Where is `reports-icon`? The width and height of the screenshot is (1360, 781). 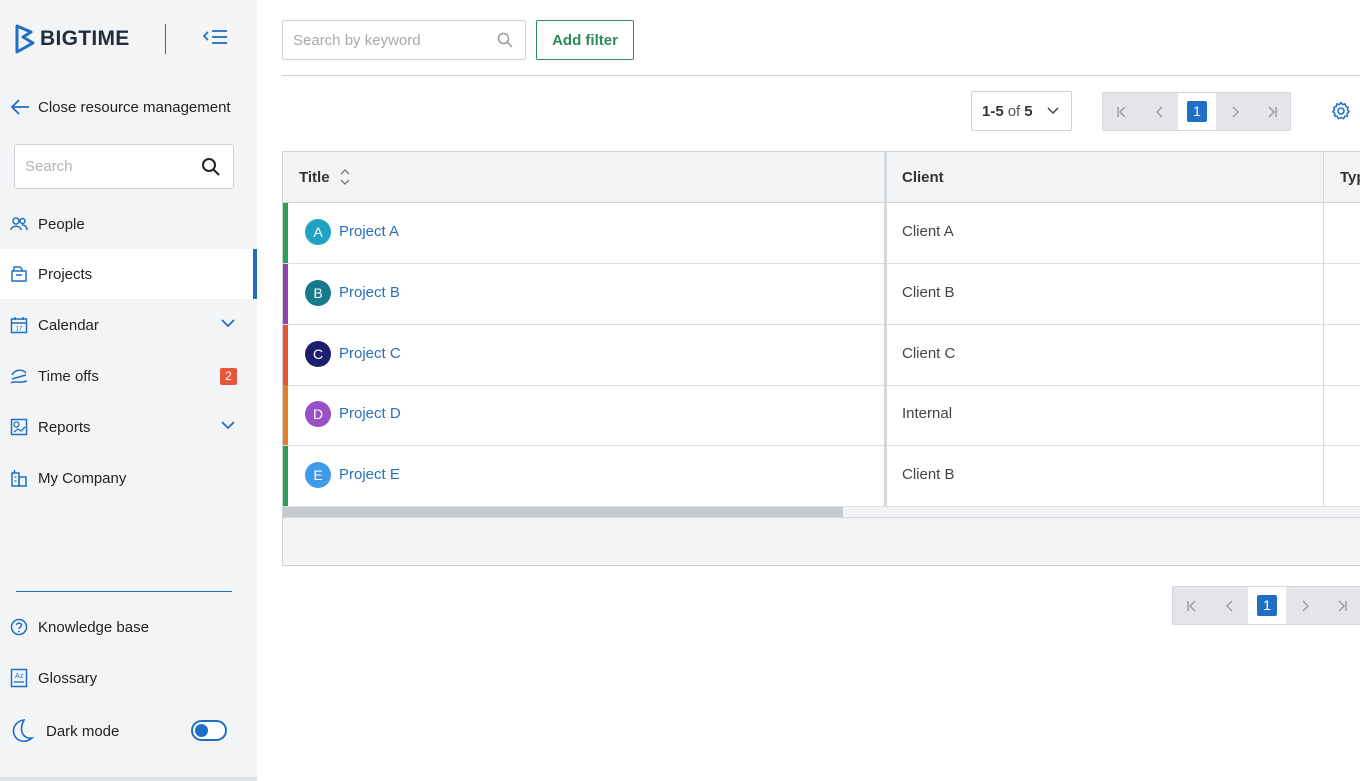
reports-icon is located at coordinates (19, 427).